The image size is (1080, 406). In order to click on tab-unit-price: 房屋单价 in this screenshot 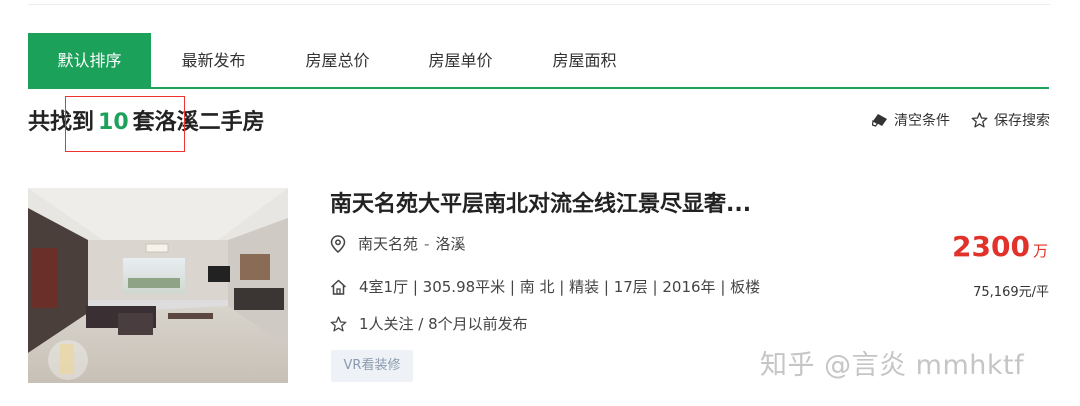, I will do `click(460, 60)`.